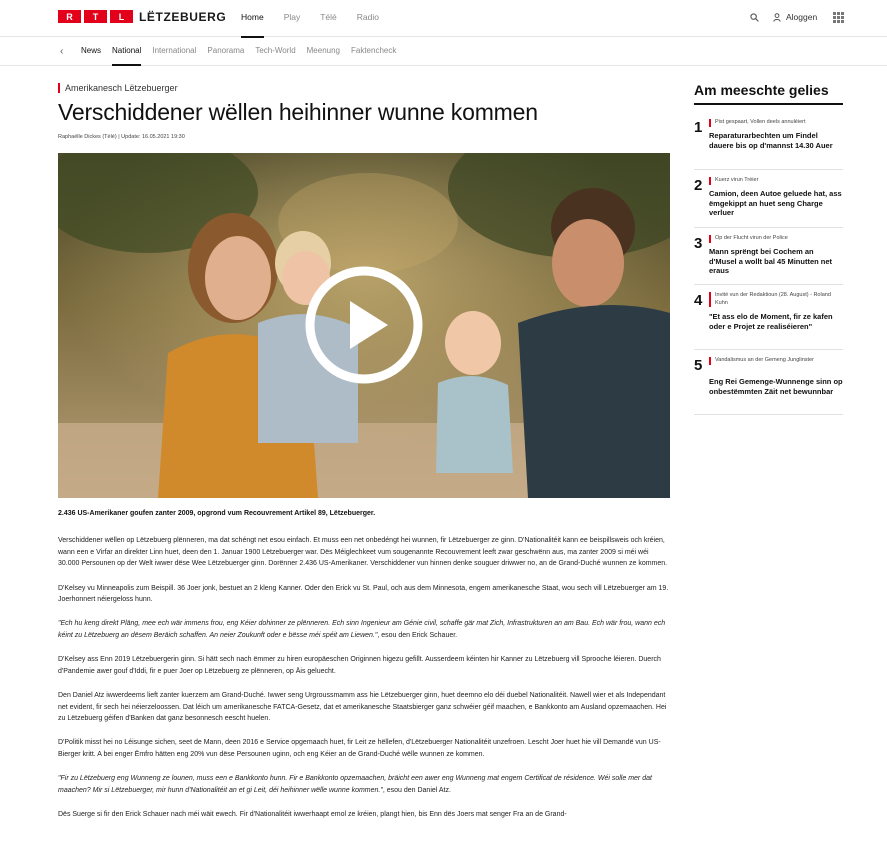  I want to click on logo-box-r: R, so click(69, 16).